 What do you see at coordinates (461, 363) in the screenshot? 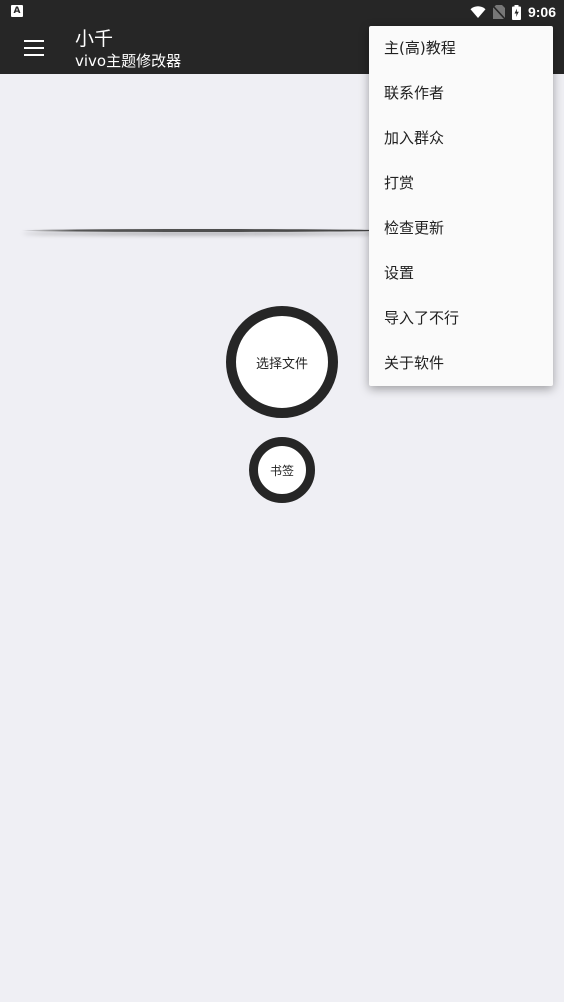
I see `menu-item-about: 关于软件` at bounding box center [461, 363].